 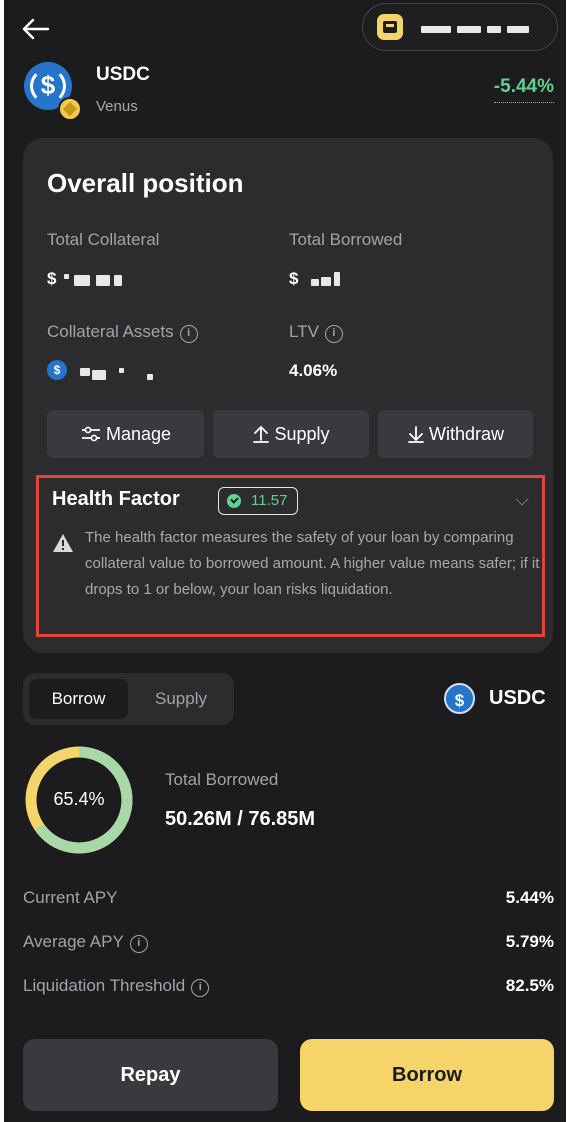 What do you see at coordinates (78, 699) in the screenshot?
I see `tab-borrow: Borrow` at bounding box center [78, 699].